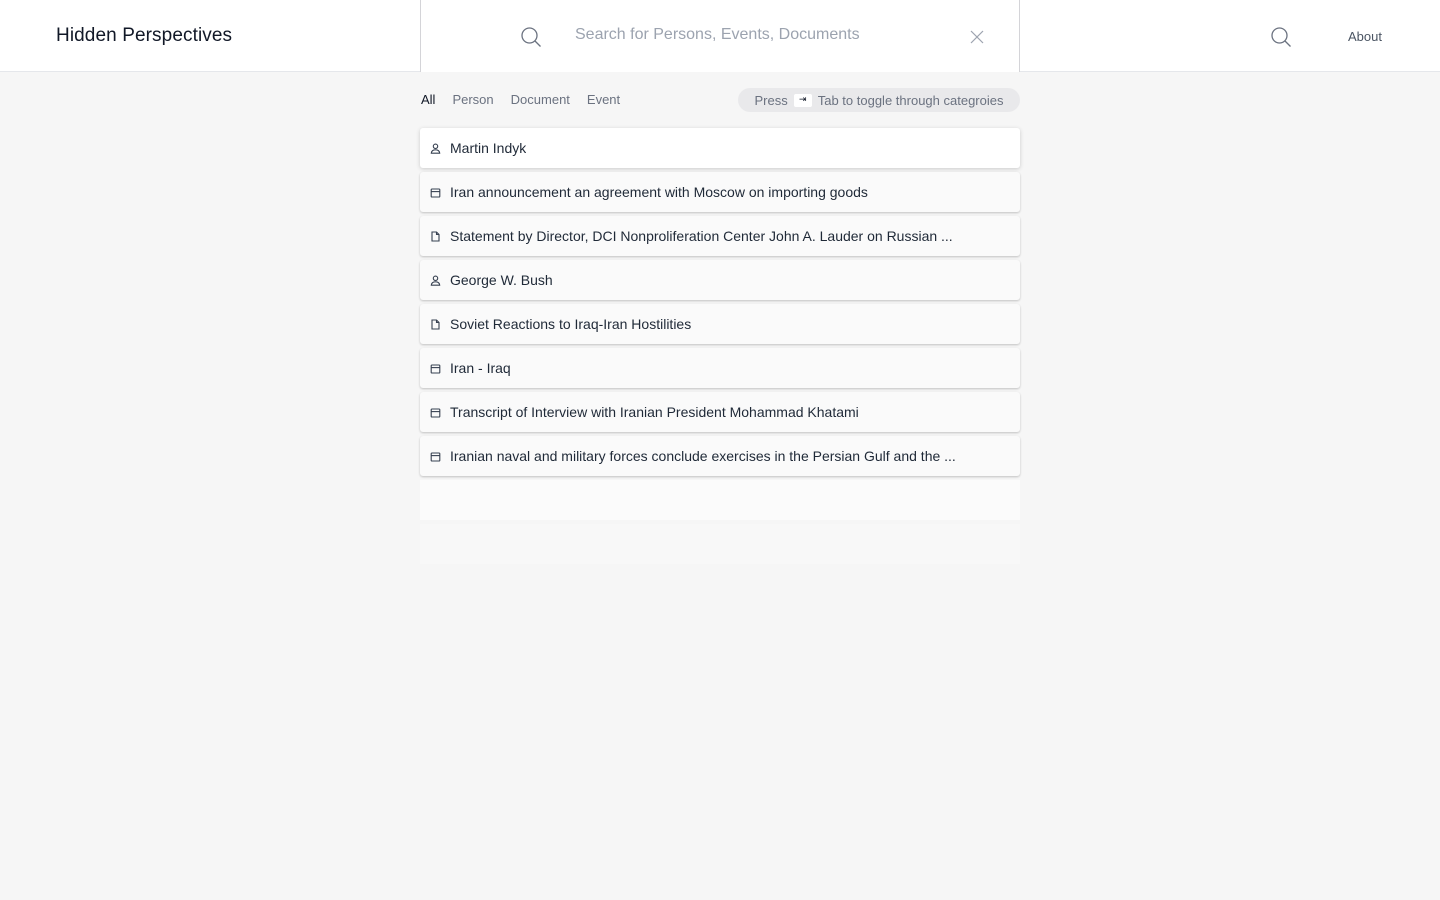 This screenshot has width=1440, height=900. Describe the element at coordinates (540, 101) in the screenshot. I see `tab-document: Document` at that location.